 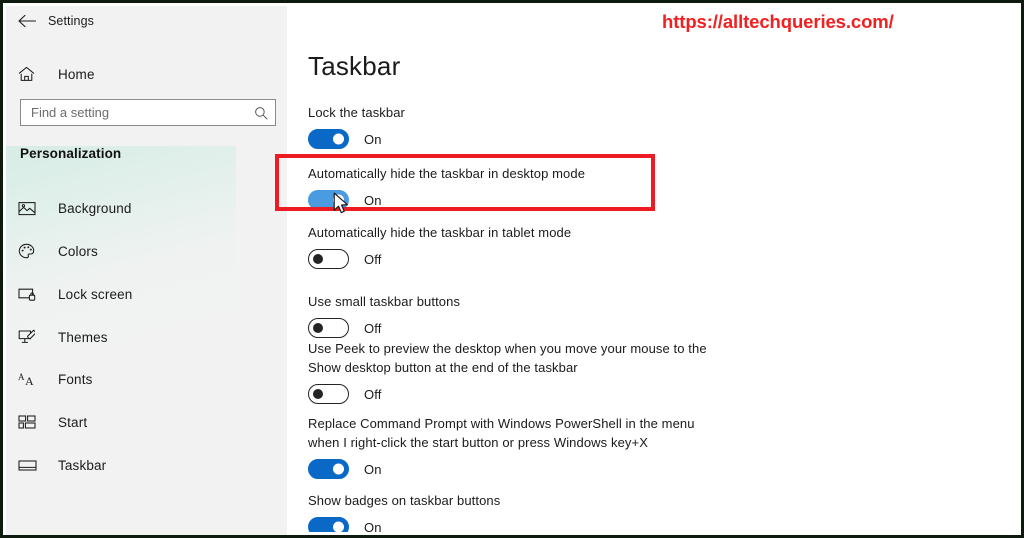 What do you see at coordinates (354, 66) in the screenshot?
I see `page-title: Taskbar` at bounding box center [354, 66].